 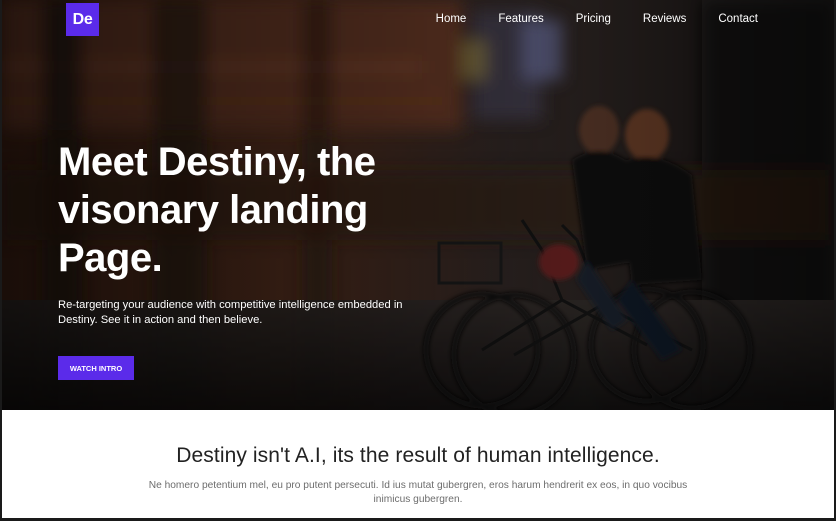 I want to click on nav-pricing: Pricing, so click(x=593, y=19).